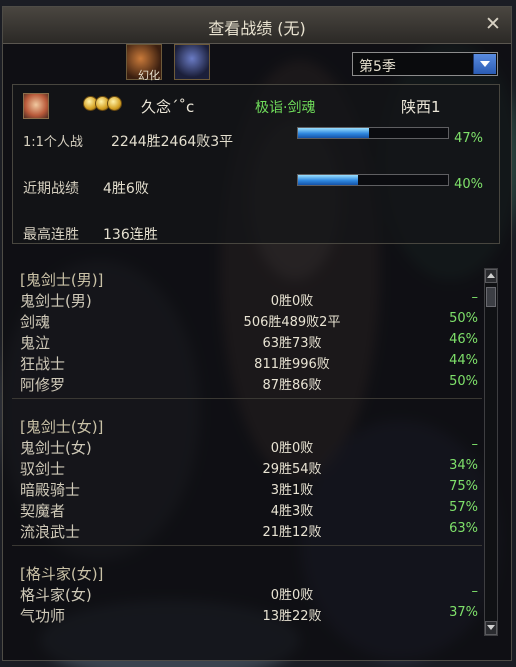  Describe the element at coordinates (292, 385) in the screenshot. I see `class-record: 87胜86败` at that location.